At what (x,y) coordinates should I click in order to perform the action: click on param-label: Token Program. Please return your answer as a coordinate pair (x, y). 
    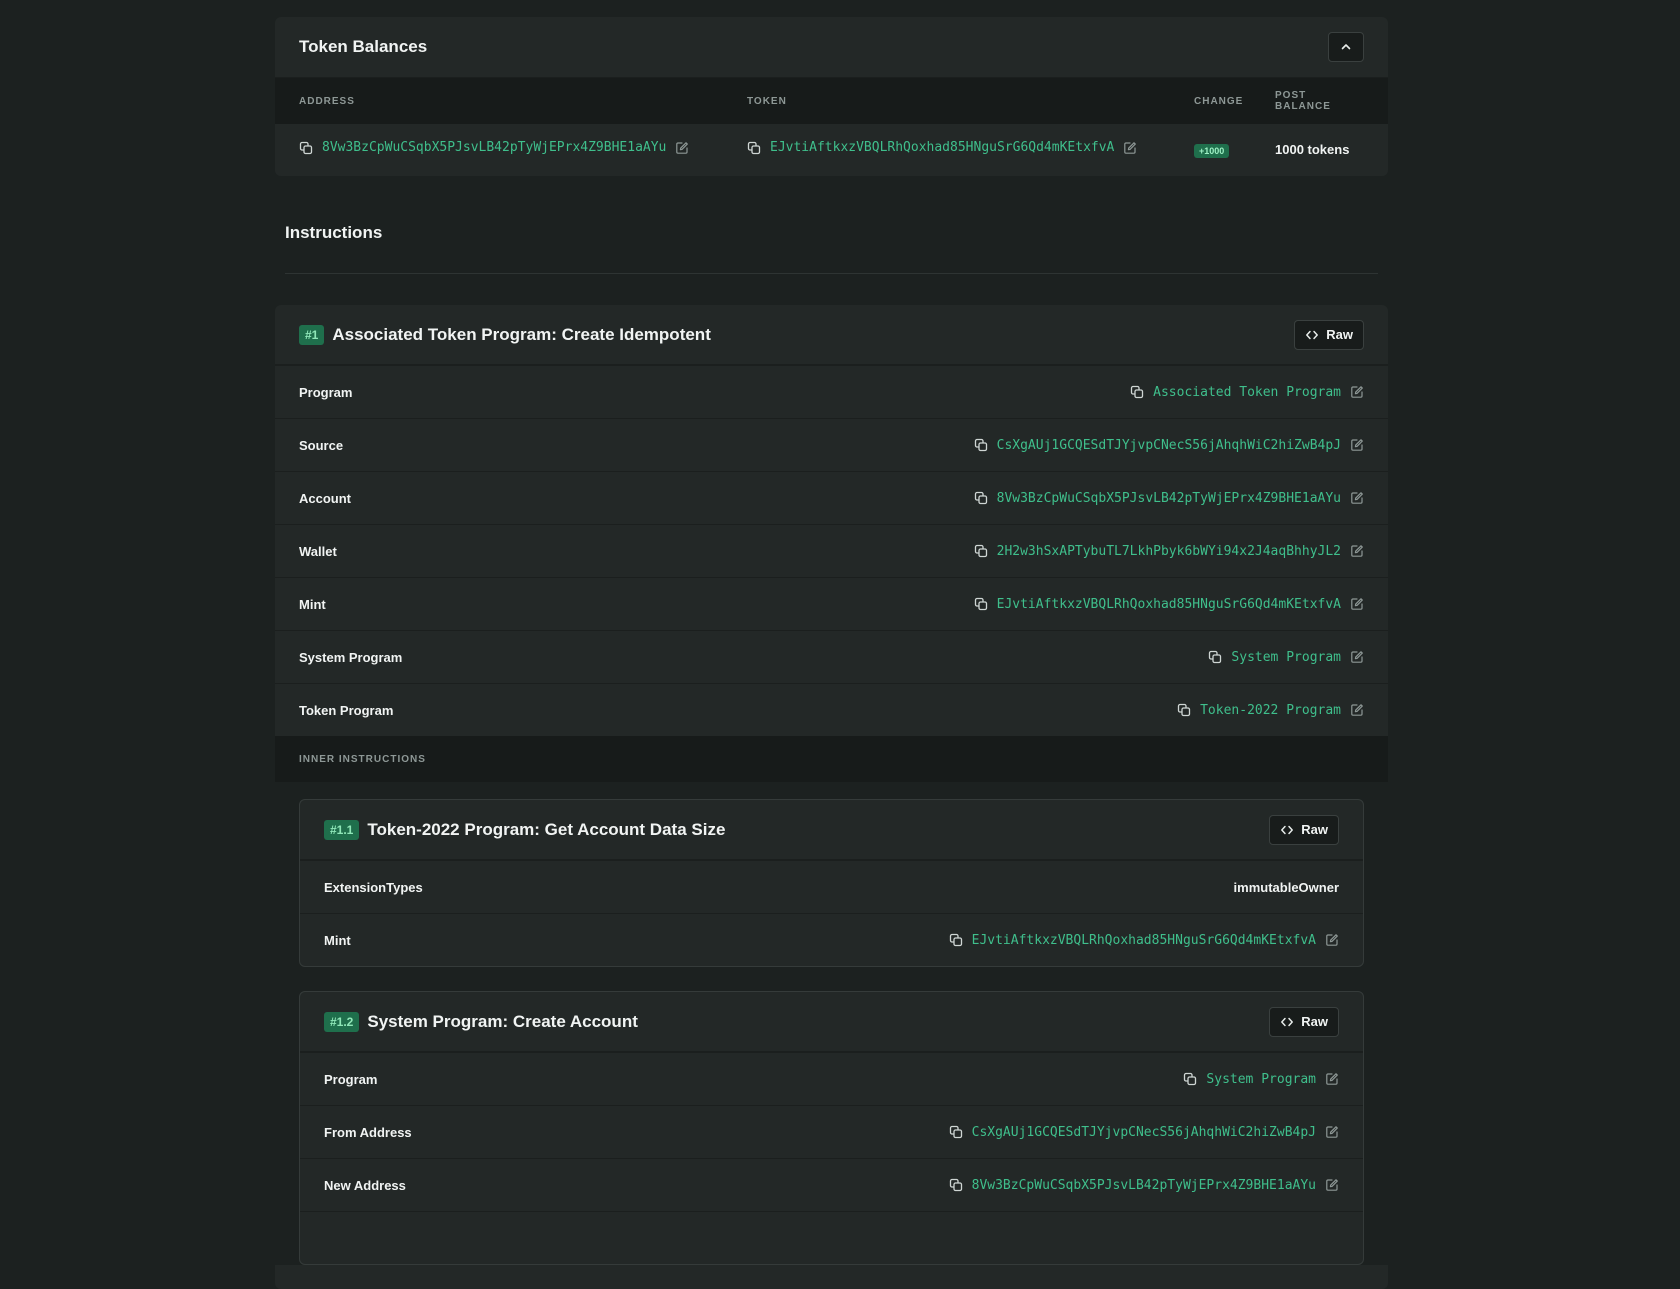
    Looking at the image, I should click on (346, 710).